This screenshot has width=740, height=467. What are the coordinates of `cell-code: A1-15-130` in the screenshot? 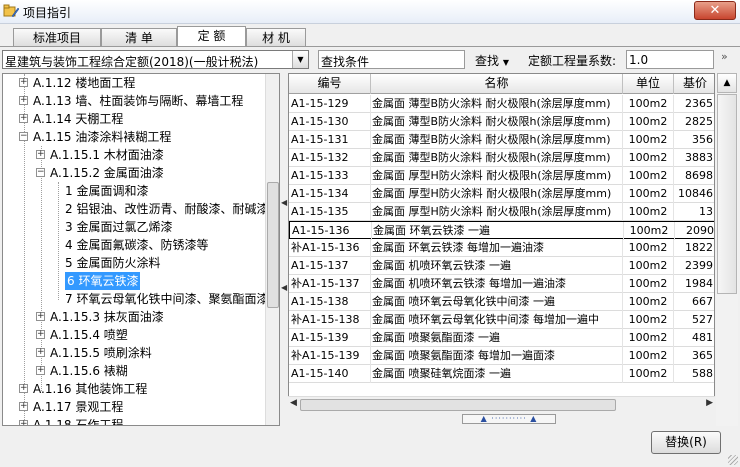 It's located at (330, 122).